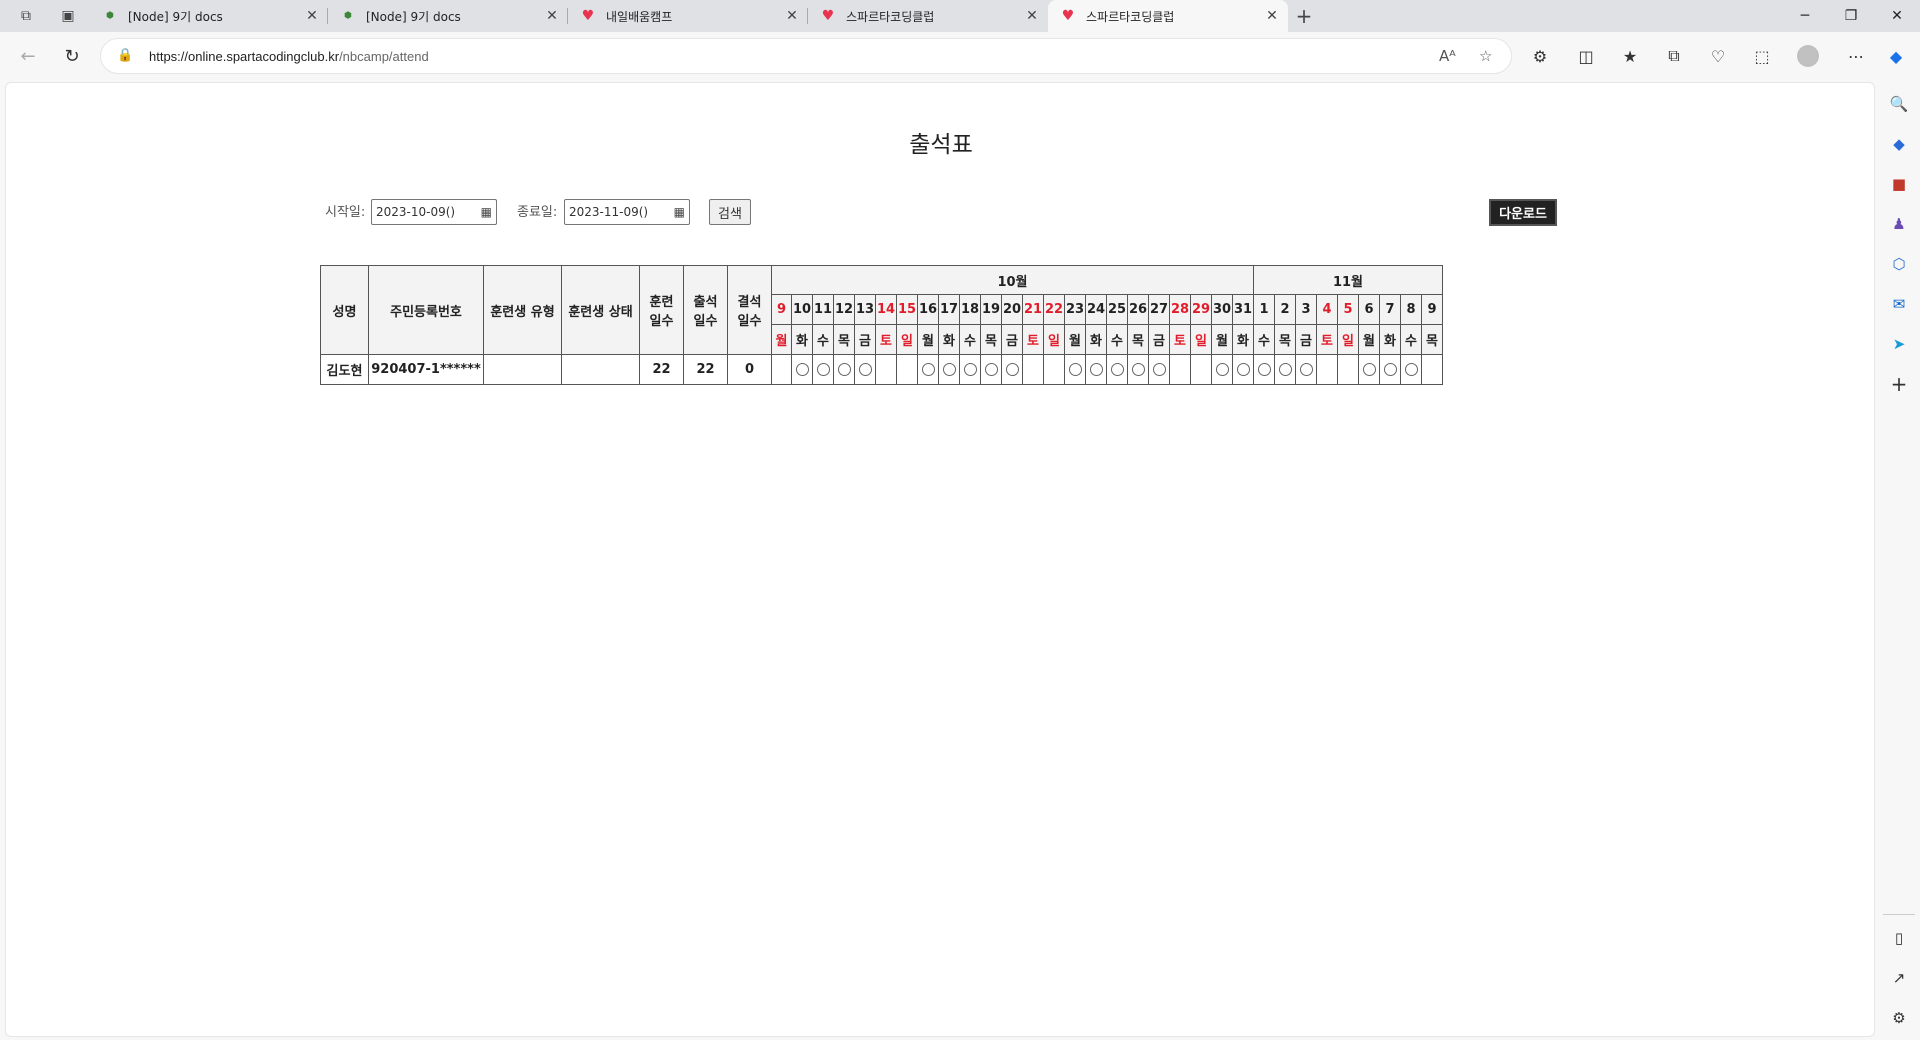 The width and height of the screenshot is (1920, 1040). What do you see at coordinates (1805, 16) in the screenshot?
I see `minimize-icon: ─` at bounding box center [1805, 16].